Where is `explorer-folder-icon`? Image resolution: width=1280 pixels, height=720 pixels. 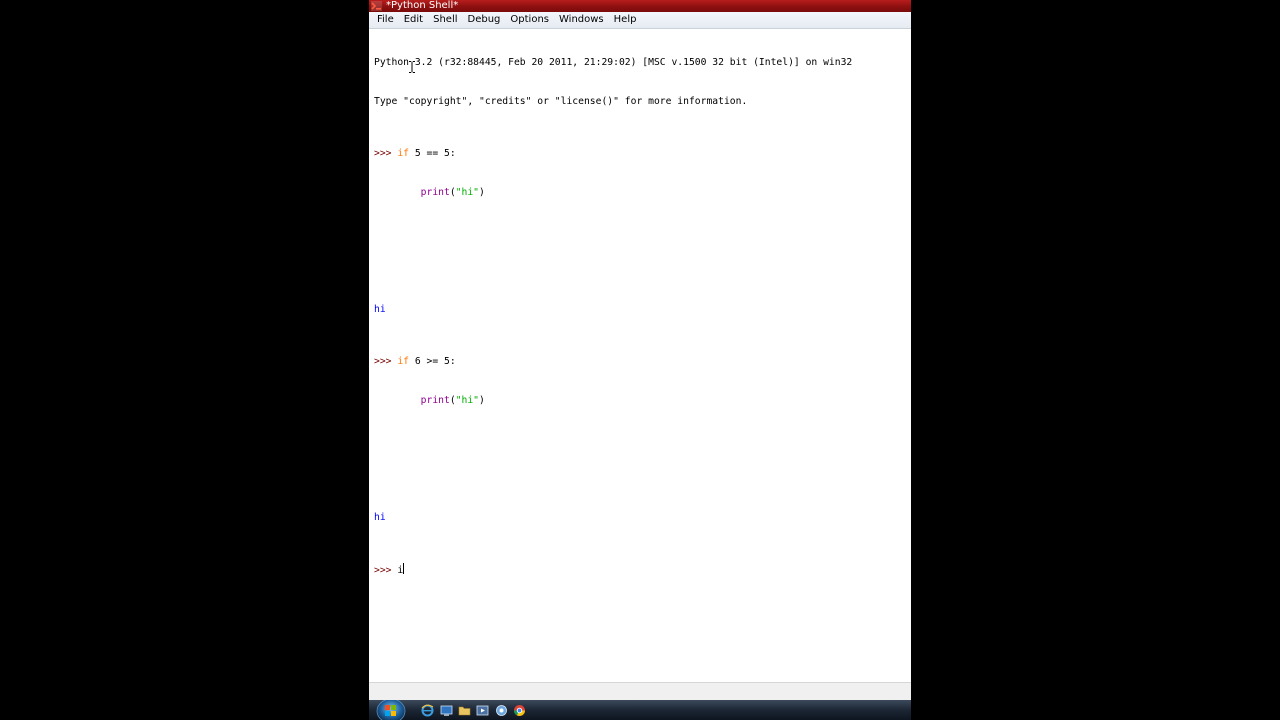
explorer-folder-icon is located at coordinates (464, 710).